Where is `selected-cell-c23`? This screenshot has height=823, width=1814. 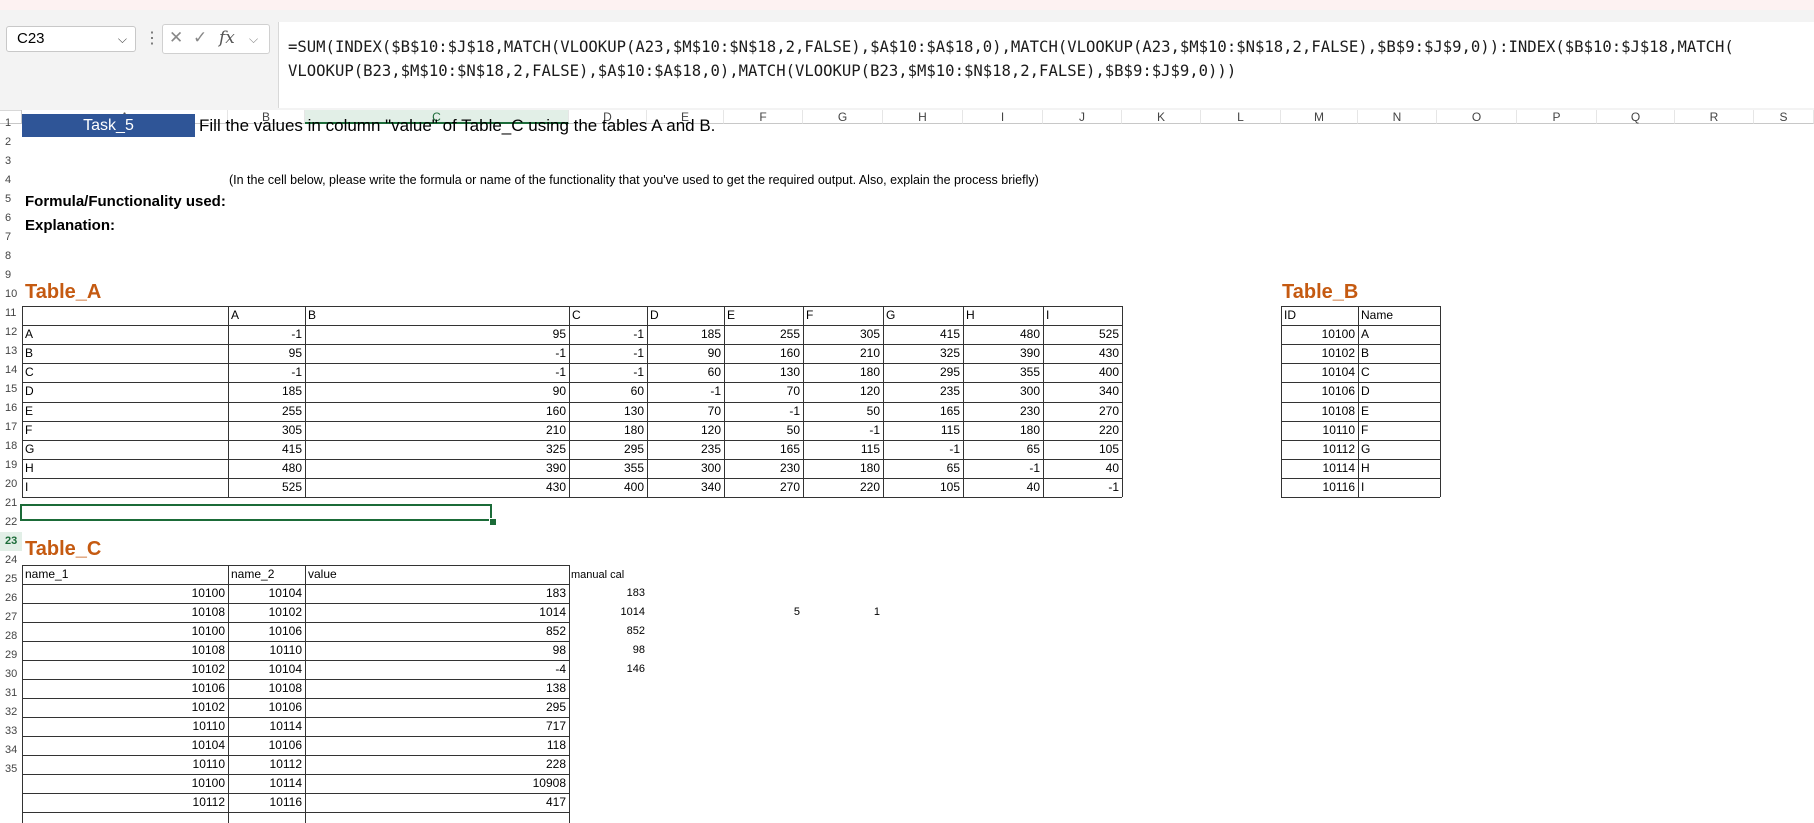 selected-cell-c23 is located at coordinates (256, 512).